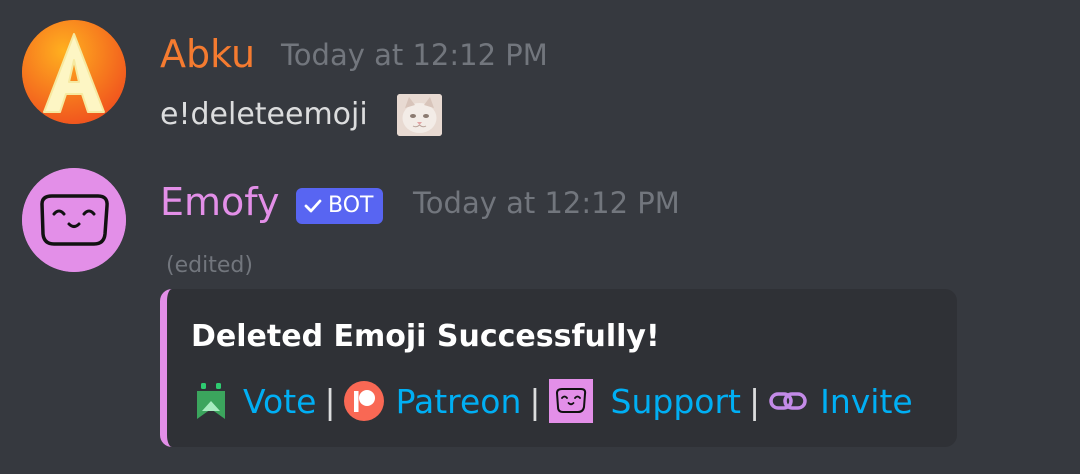 This screenshot has height=474, width=1080. What do you see at coordinates (419, 115) in the screenshot?
I see `cat-emoji` at bounding box center [419, 115].